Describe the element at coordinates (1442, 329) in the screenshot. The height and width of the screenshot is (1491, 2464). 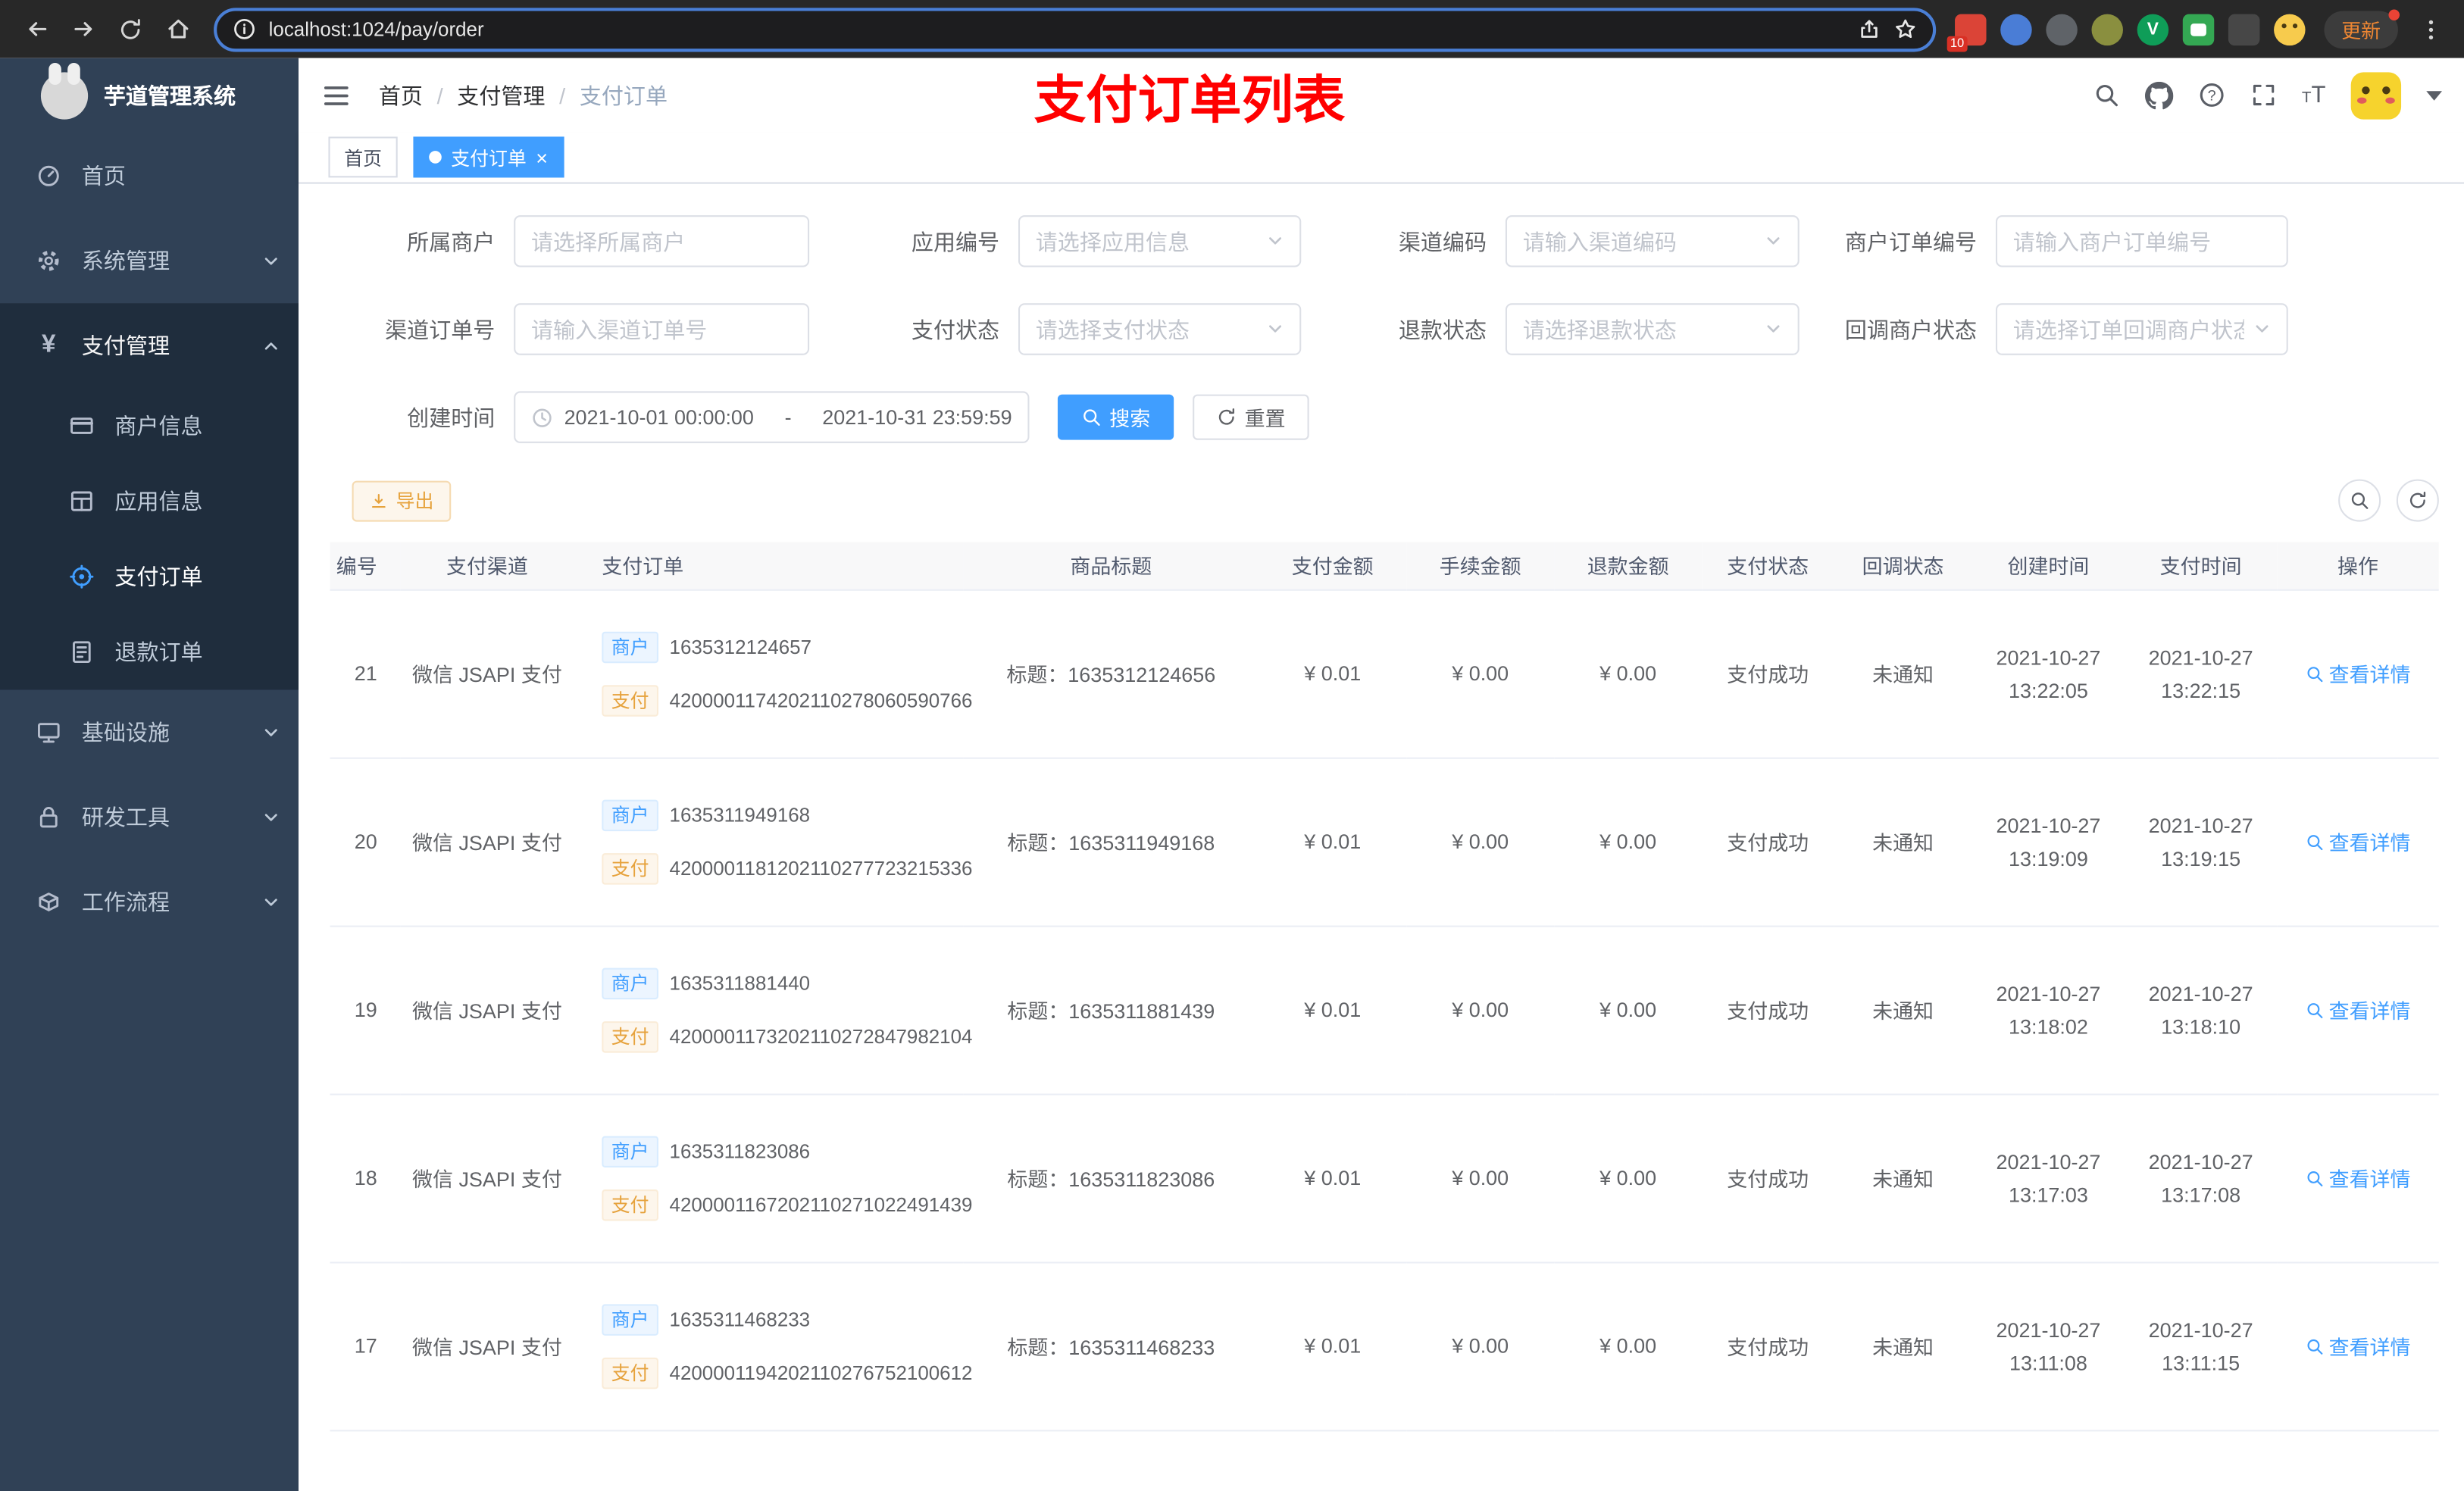
I see `filter-label: 退款状态` at that location.